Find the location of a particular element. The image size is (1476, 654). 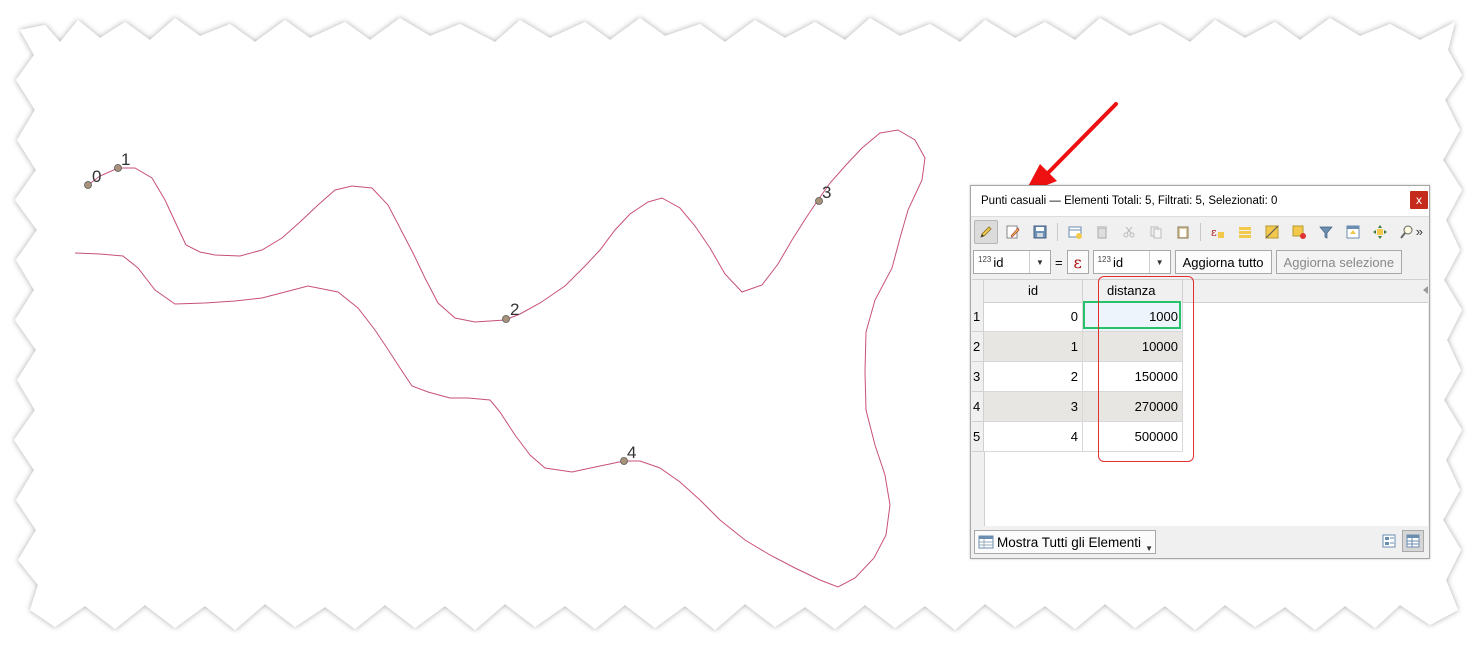

point-label-3: 3 is located at coordinates (826, 192).